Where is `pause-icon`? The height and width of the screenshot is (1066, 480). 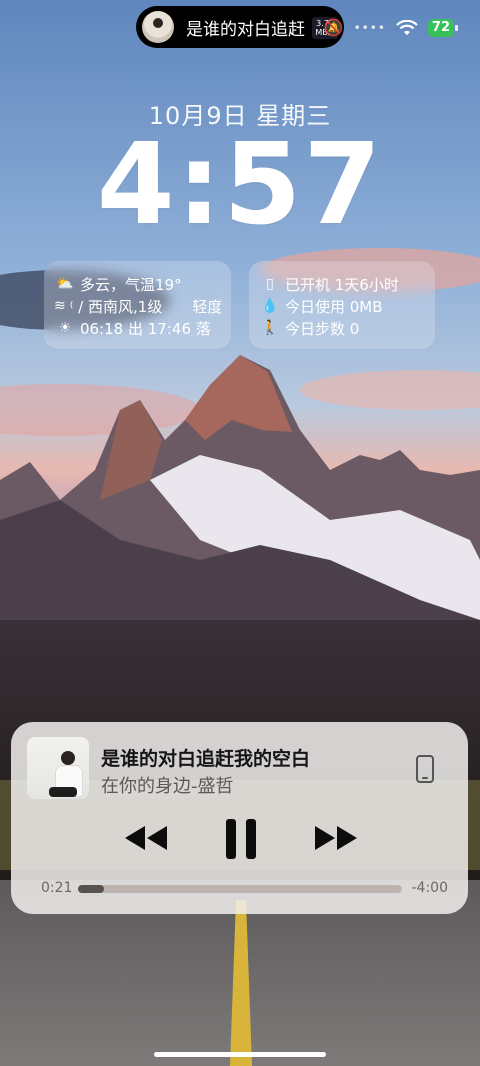
pause-icon is located at coordinates (241, 839).